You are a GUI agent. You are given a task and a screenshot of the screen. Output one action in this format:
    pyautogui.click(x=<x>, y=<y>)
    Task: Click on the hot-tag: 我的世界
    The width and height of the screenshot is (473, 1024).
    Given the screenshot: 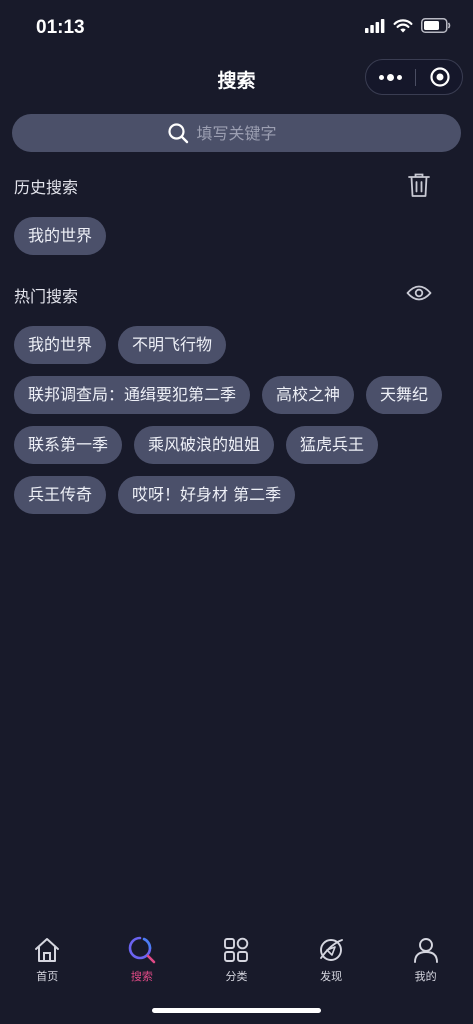 What is the action you would take?
    pyautogui.click(x=60, y=345)
    